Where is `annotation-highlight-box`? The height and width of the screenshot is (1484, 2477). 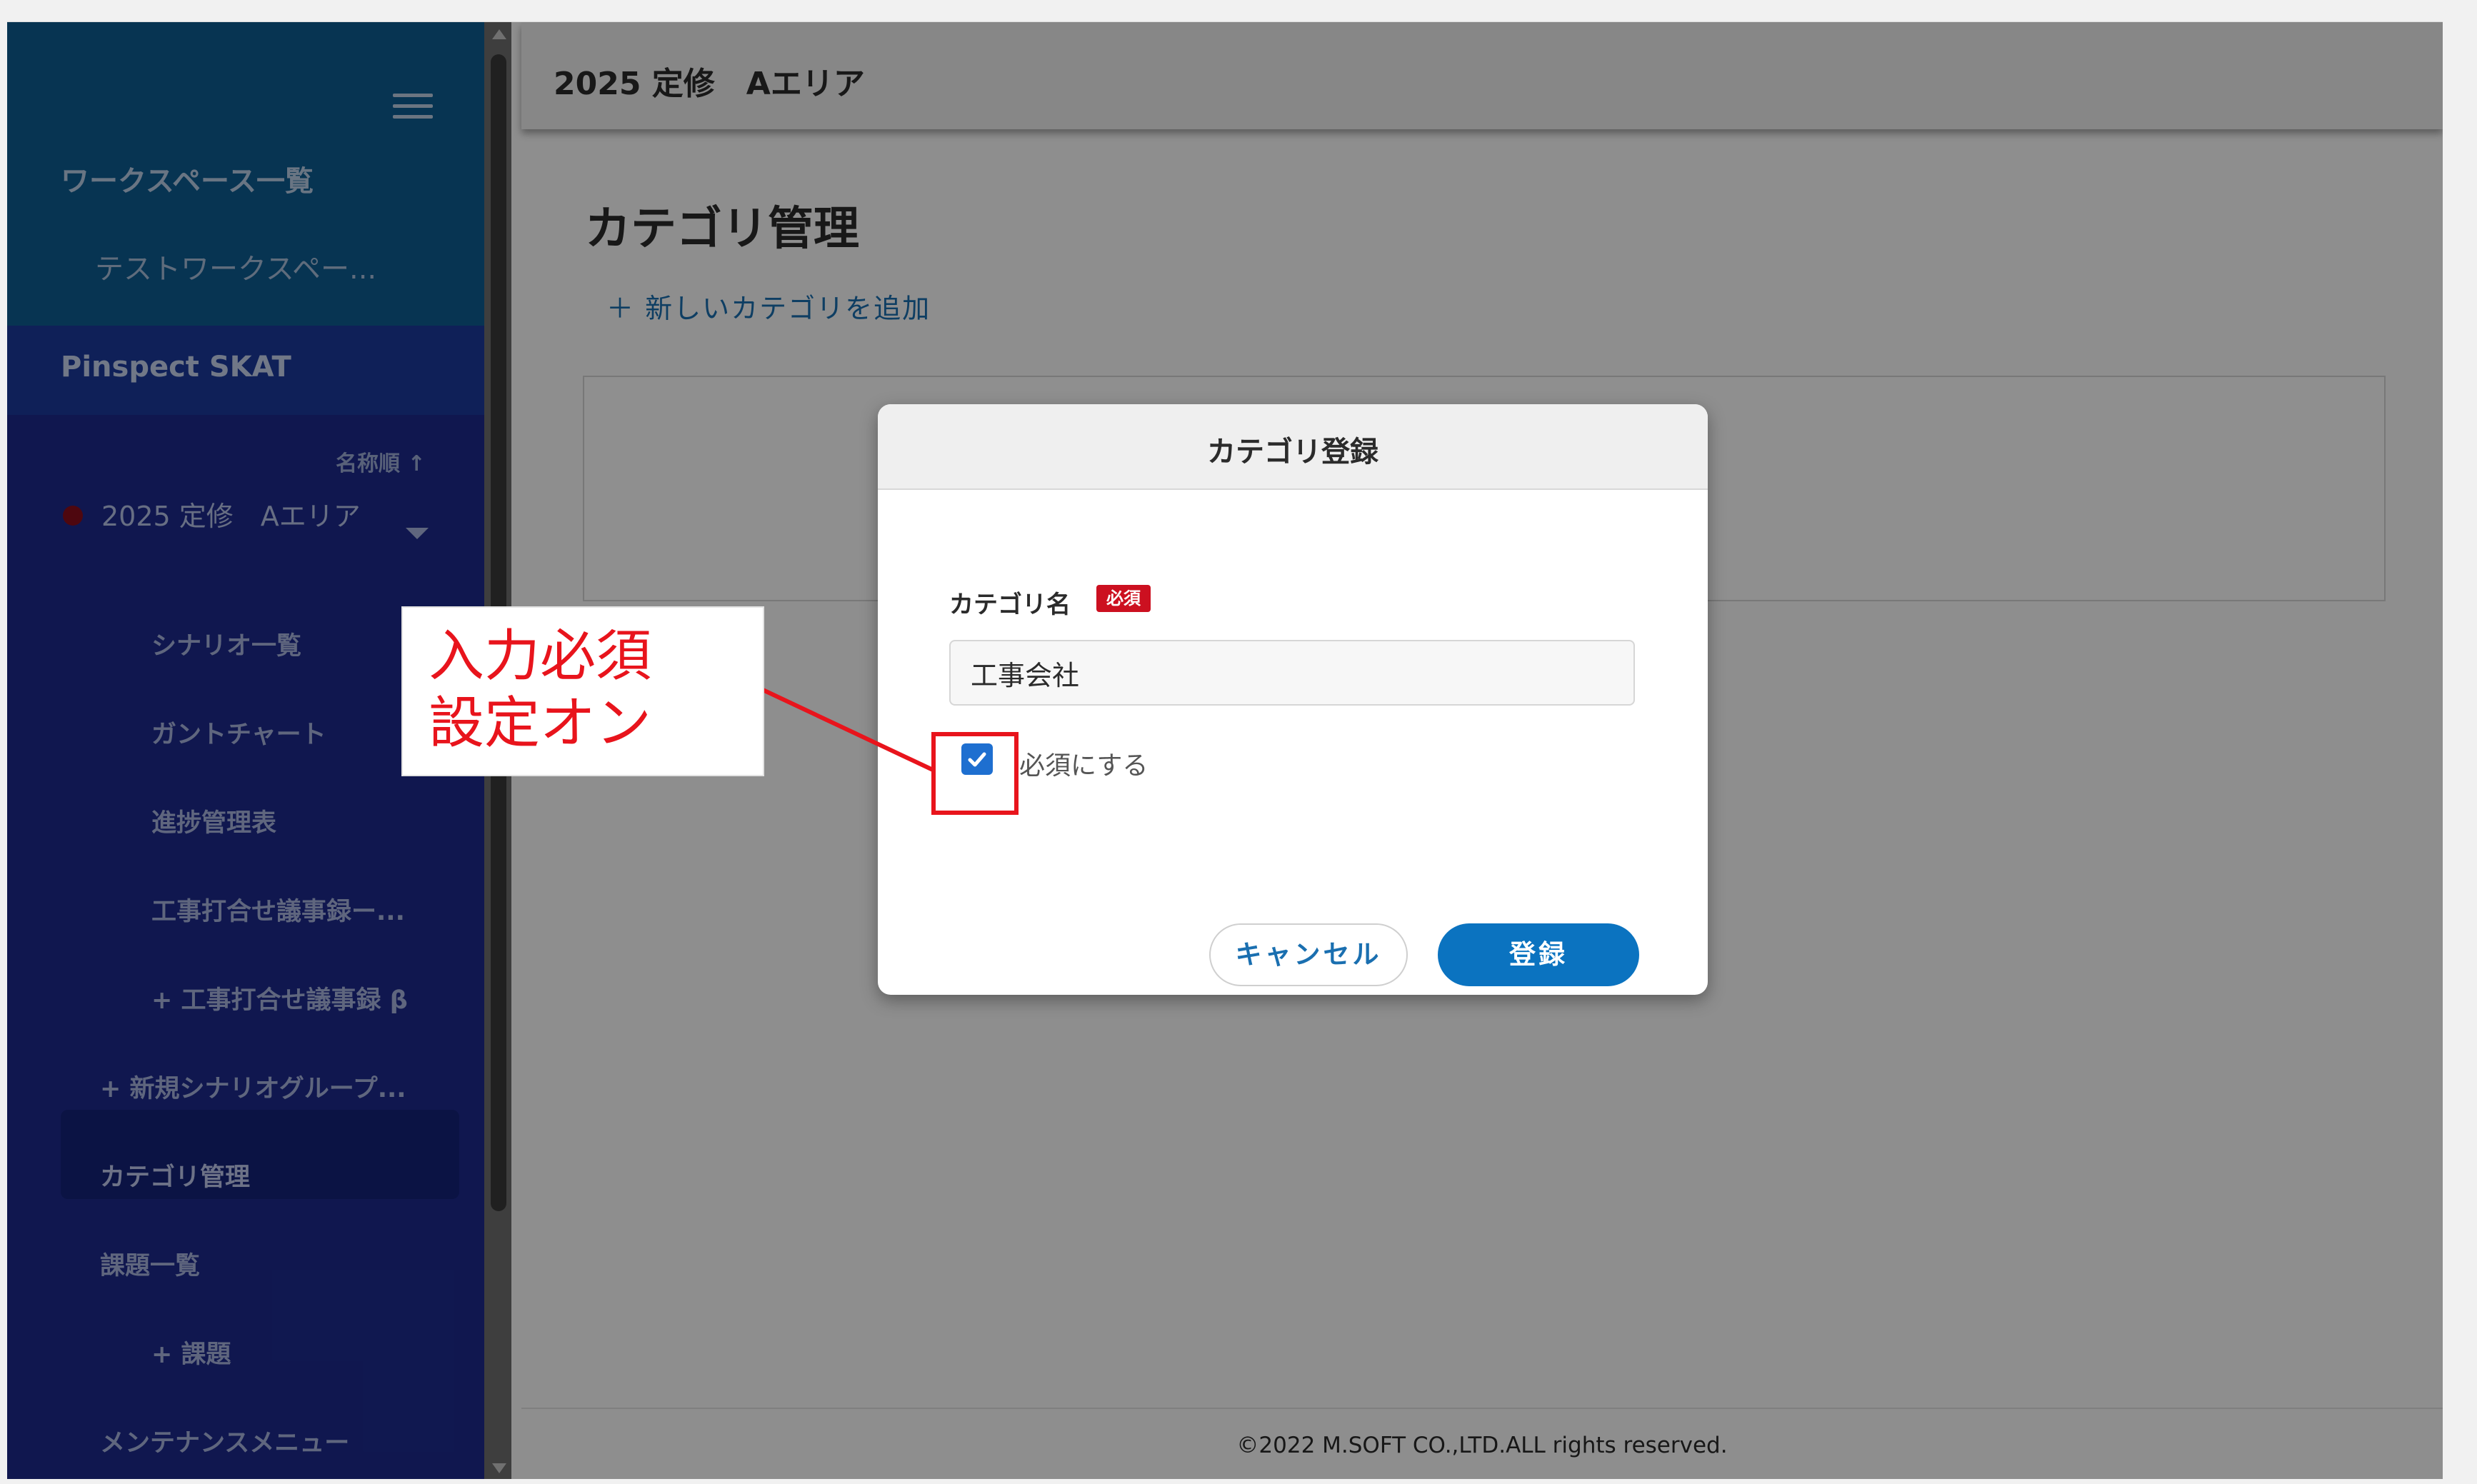 annotation-highlight-box is located at coordinates (975, 774).